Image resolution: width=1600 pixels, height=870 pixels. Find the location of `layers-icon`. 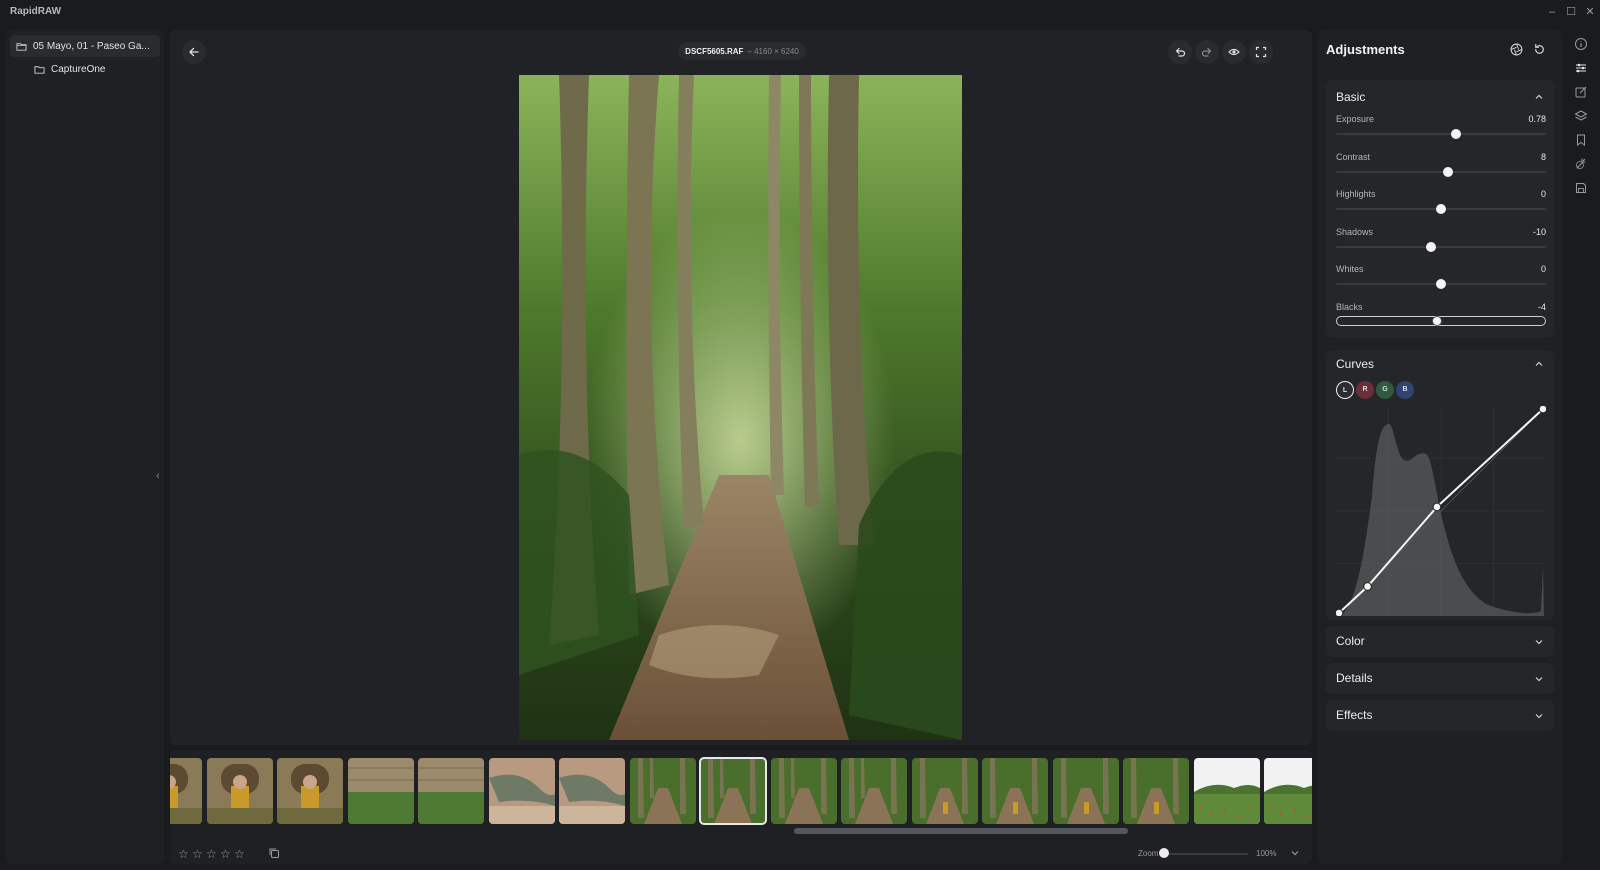

layers-icon is located at coordinates (1581, 116).